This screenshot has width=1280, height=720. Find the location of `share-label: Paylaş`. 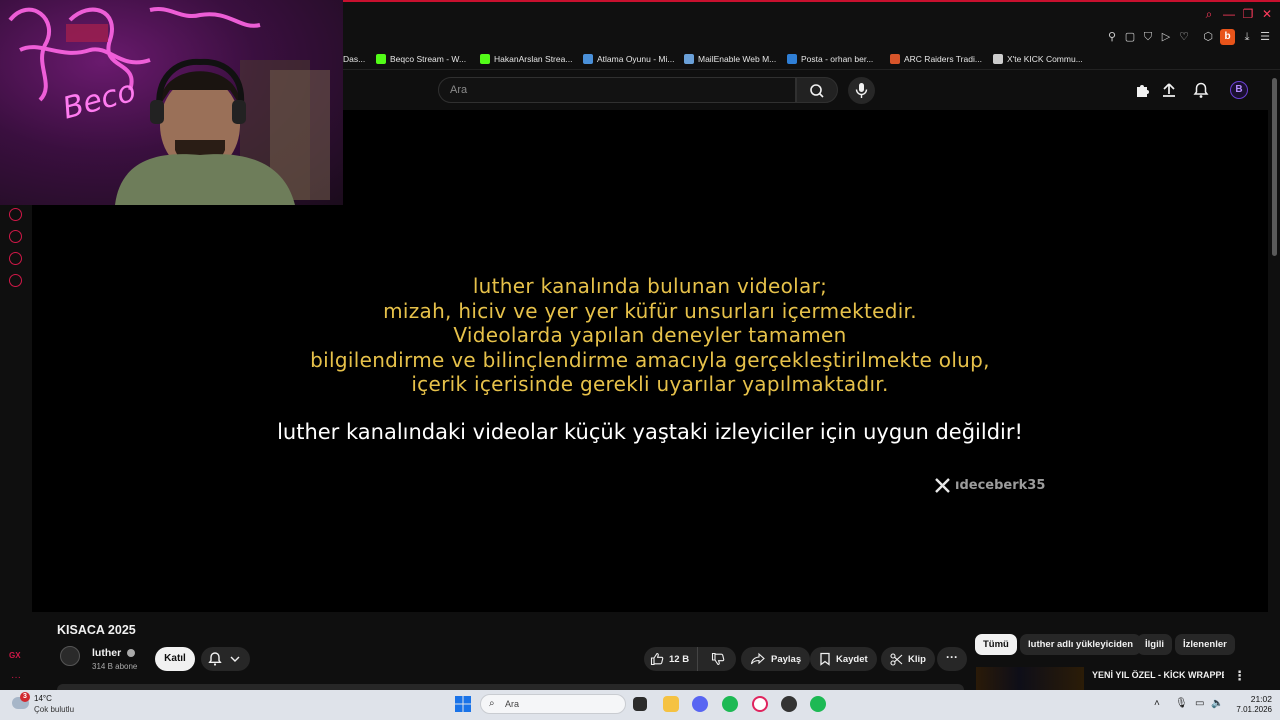

share-label: Paylaş is located at coordinates (786, 659).